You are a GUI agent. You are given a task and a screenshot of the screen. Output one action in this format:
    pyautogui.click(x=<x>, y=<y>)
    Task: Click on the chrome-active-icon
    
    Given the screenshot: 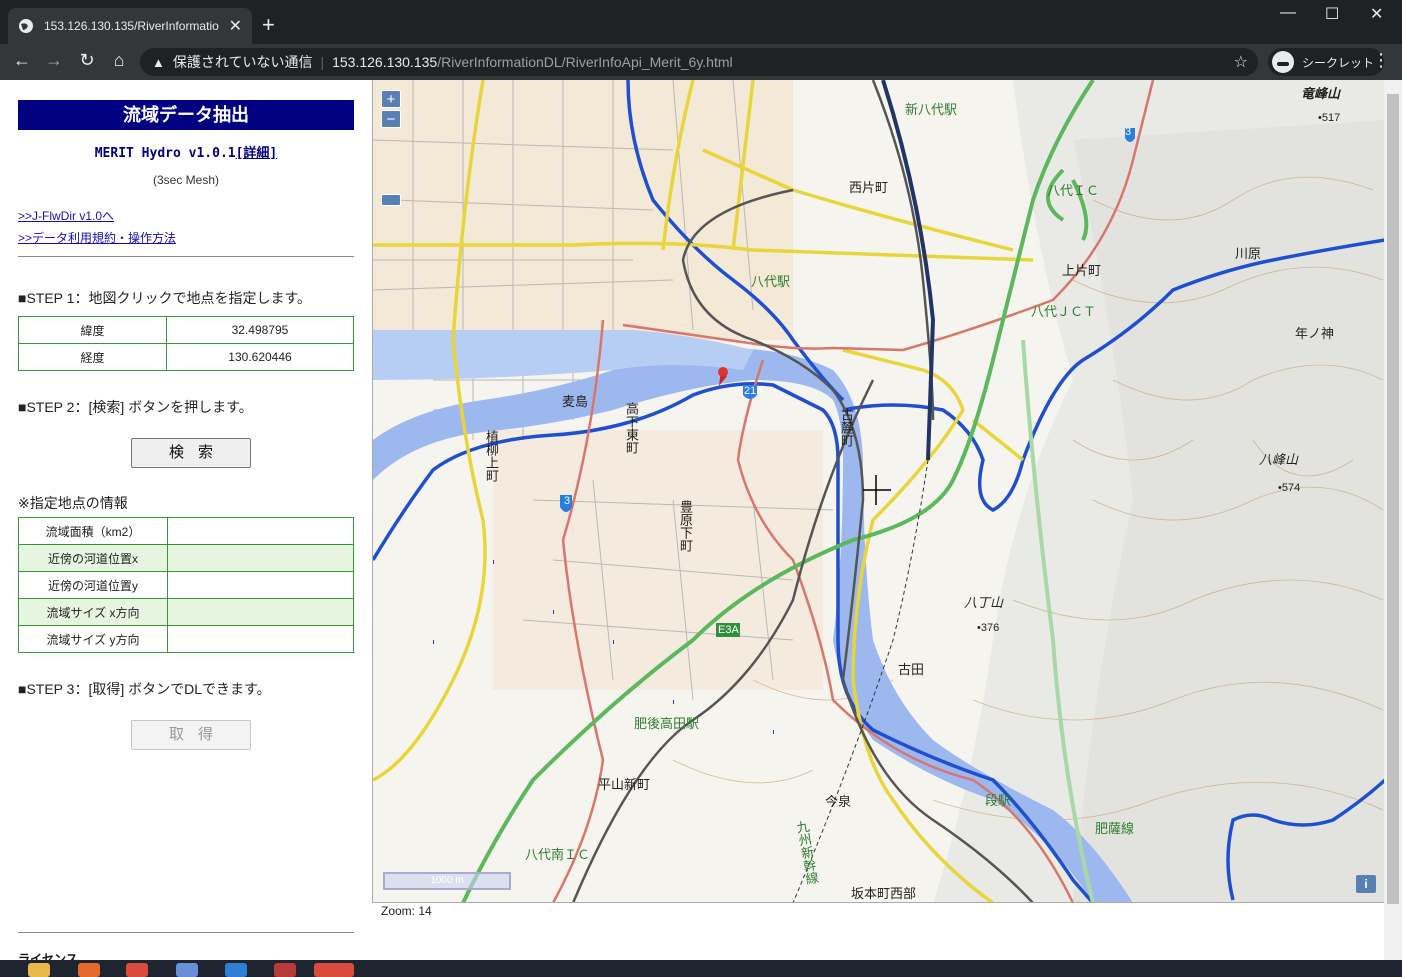 What is the action you would take?
    pyautogui.click(x=334, y=970)
    